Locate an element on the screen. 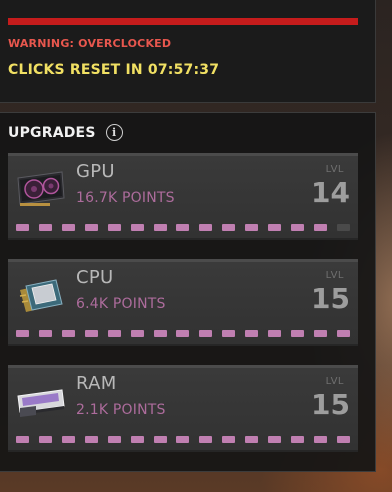 The image size is (392, 492). gpu-card-icon is located at coordinates (41, 188).